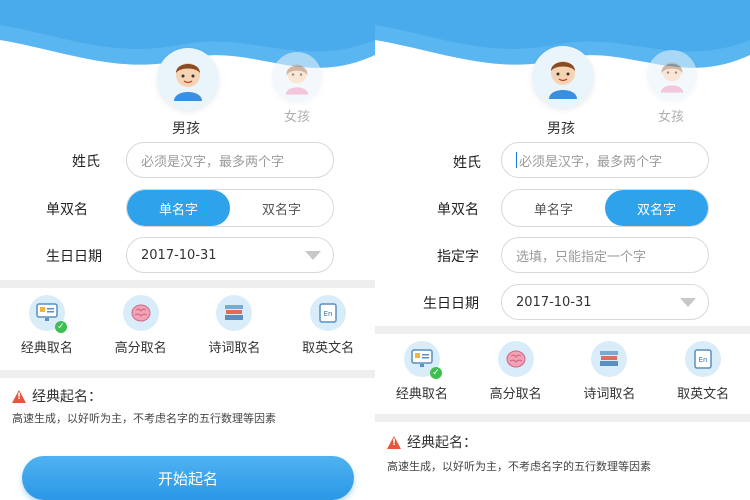 The height and width of the screenshot is (500, 750). What do you see at coordinates (188, 478) in the screenshot?
I see `start-naming-button: 开始起名` at bounding box center [188, 478].